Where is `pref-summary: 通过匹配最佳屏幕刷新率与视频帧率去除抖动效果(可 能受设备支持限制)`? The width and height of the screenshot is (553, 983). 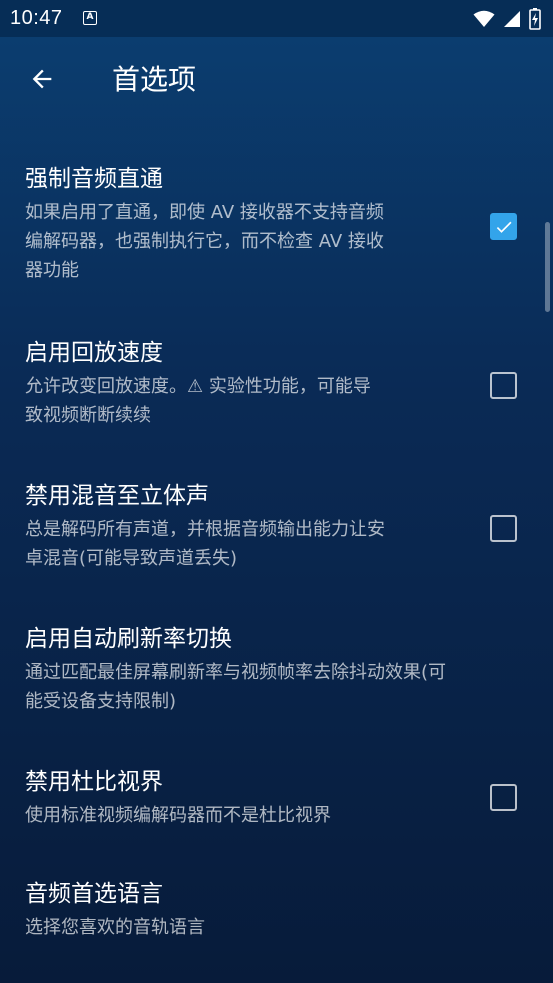
pref-summary: 通过匹配最佳屏幕刷新率与视频帧率去除抖动效果(可 能受设备支持限制) is located at coordinates (236, 687).